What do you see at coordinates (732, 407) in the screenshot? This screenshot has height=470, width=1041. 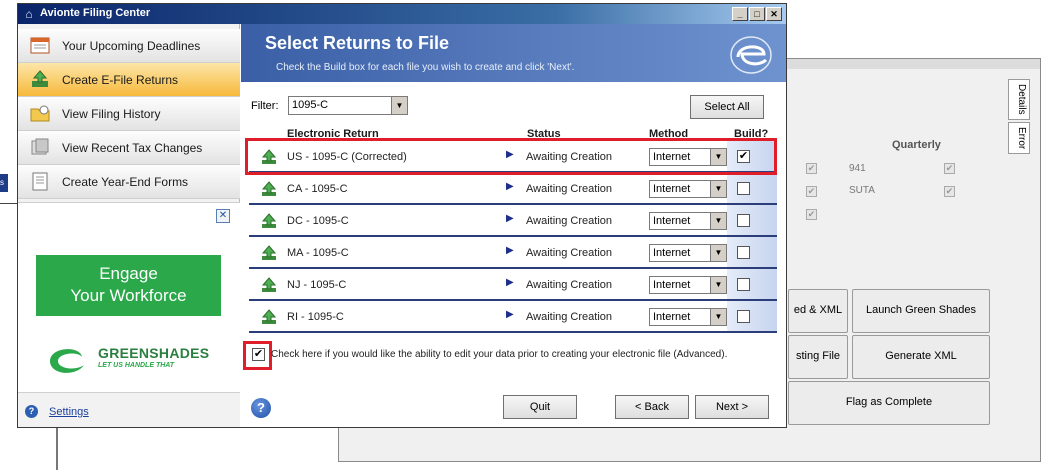 I see `next-button: Next >` at bounding box center [732, 407].